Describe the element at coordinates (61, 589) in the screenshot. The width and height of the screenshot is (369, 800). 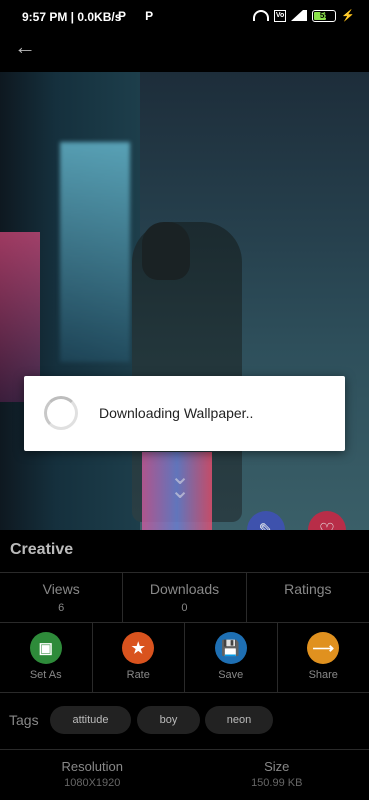
I see `stat-label: Views` at that location.